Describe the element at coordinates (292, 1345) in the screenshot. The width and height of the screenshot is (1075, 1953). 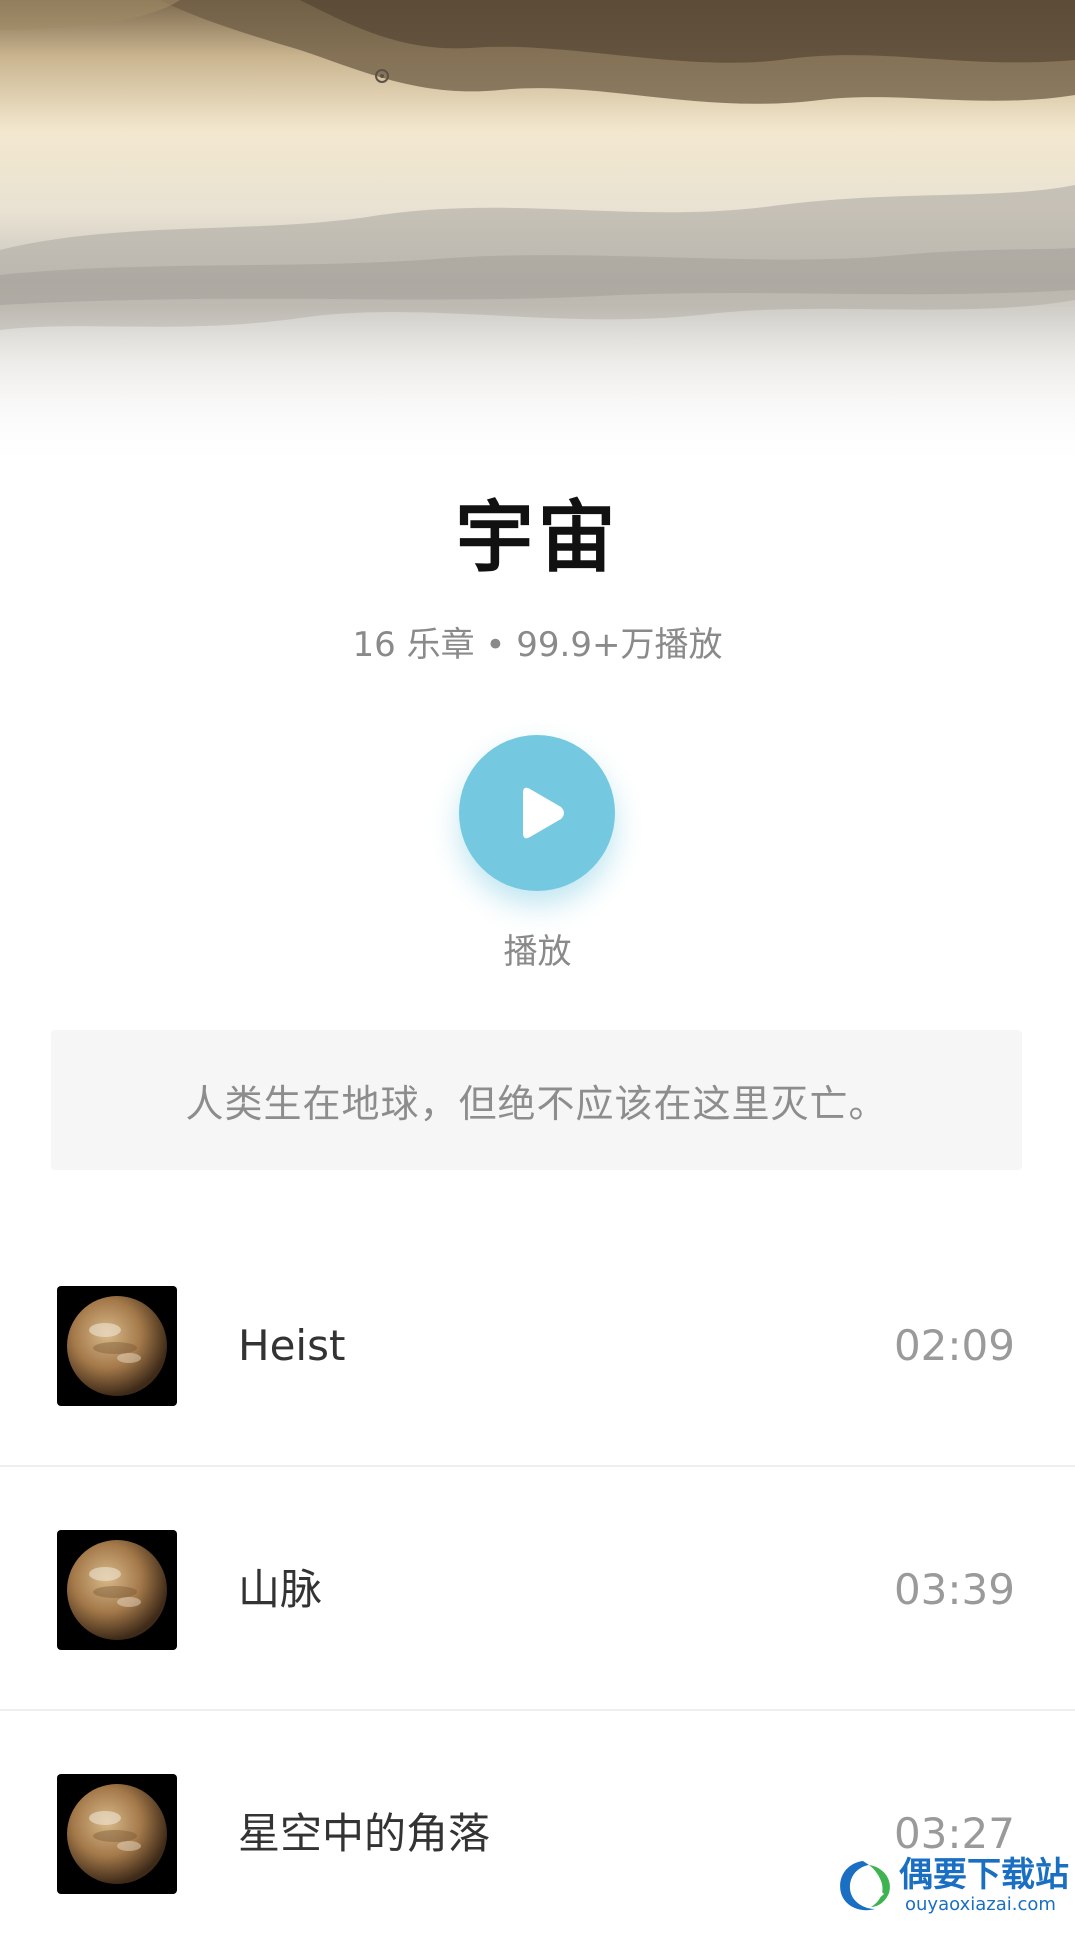
I see `track-name: Heist` at that location.